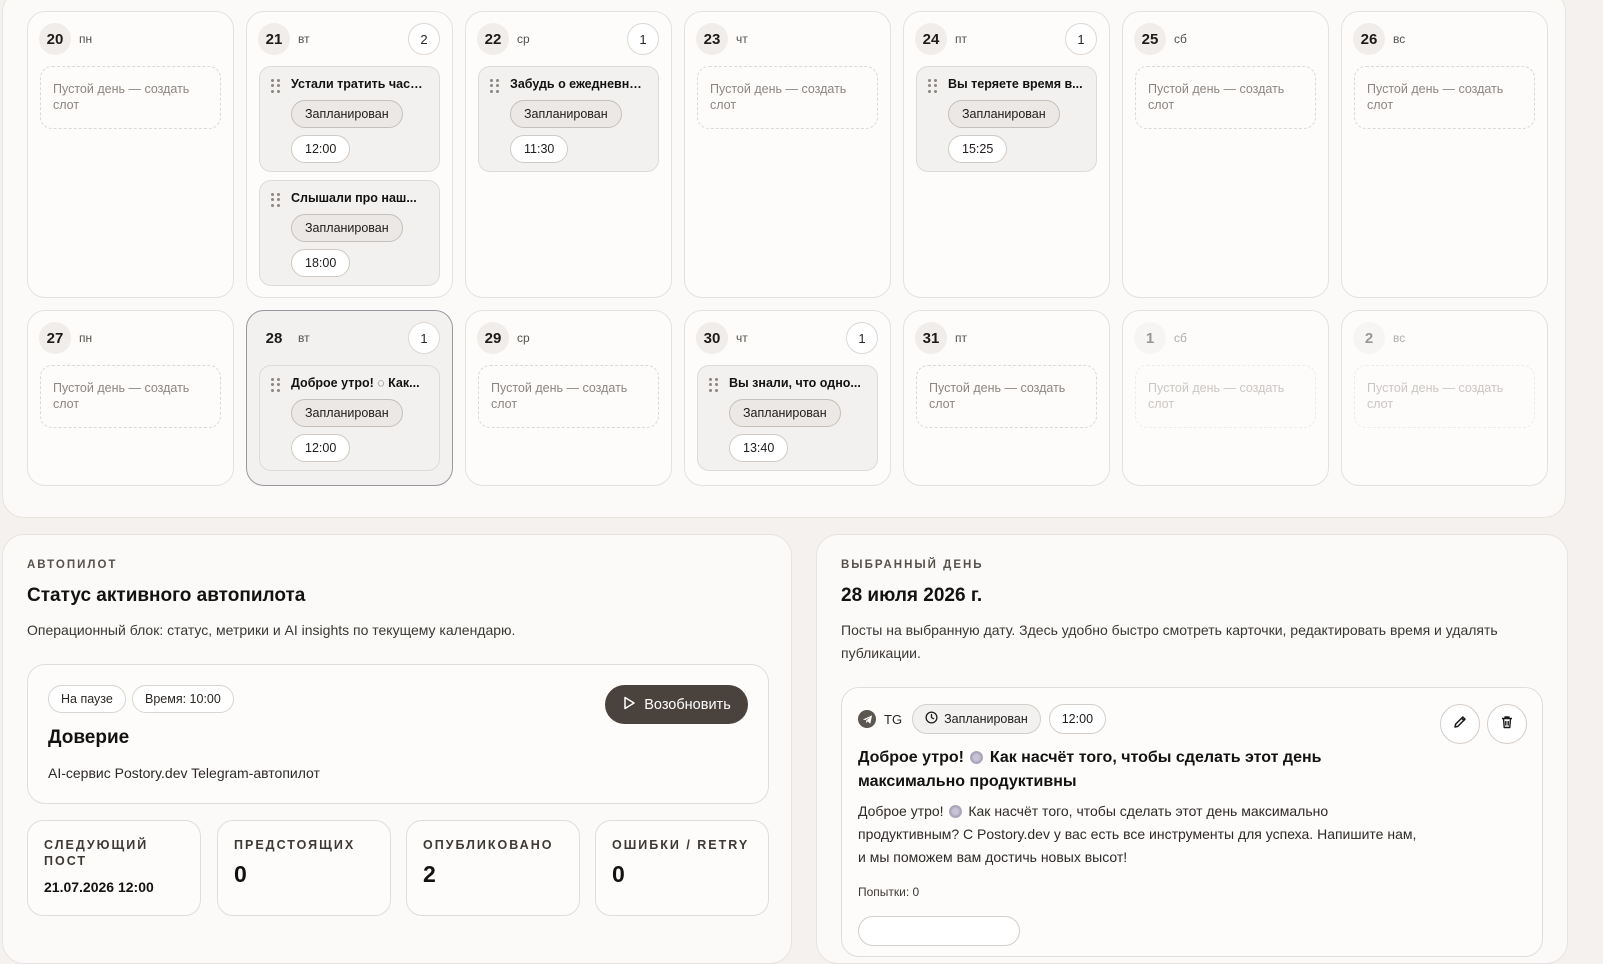 The height and width of the screenshot is (964, 1603). I want to click on metric-next-post: Следующий пост 21.07.2026 12:00, so click(114, 868).